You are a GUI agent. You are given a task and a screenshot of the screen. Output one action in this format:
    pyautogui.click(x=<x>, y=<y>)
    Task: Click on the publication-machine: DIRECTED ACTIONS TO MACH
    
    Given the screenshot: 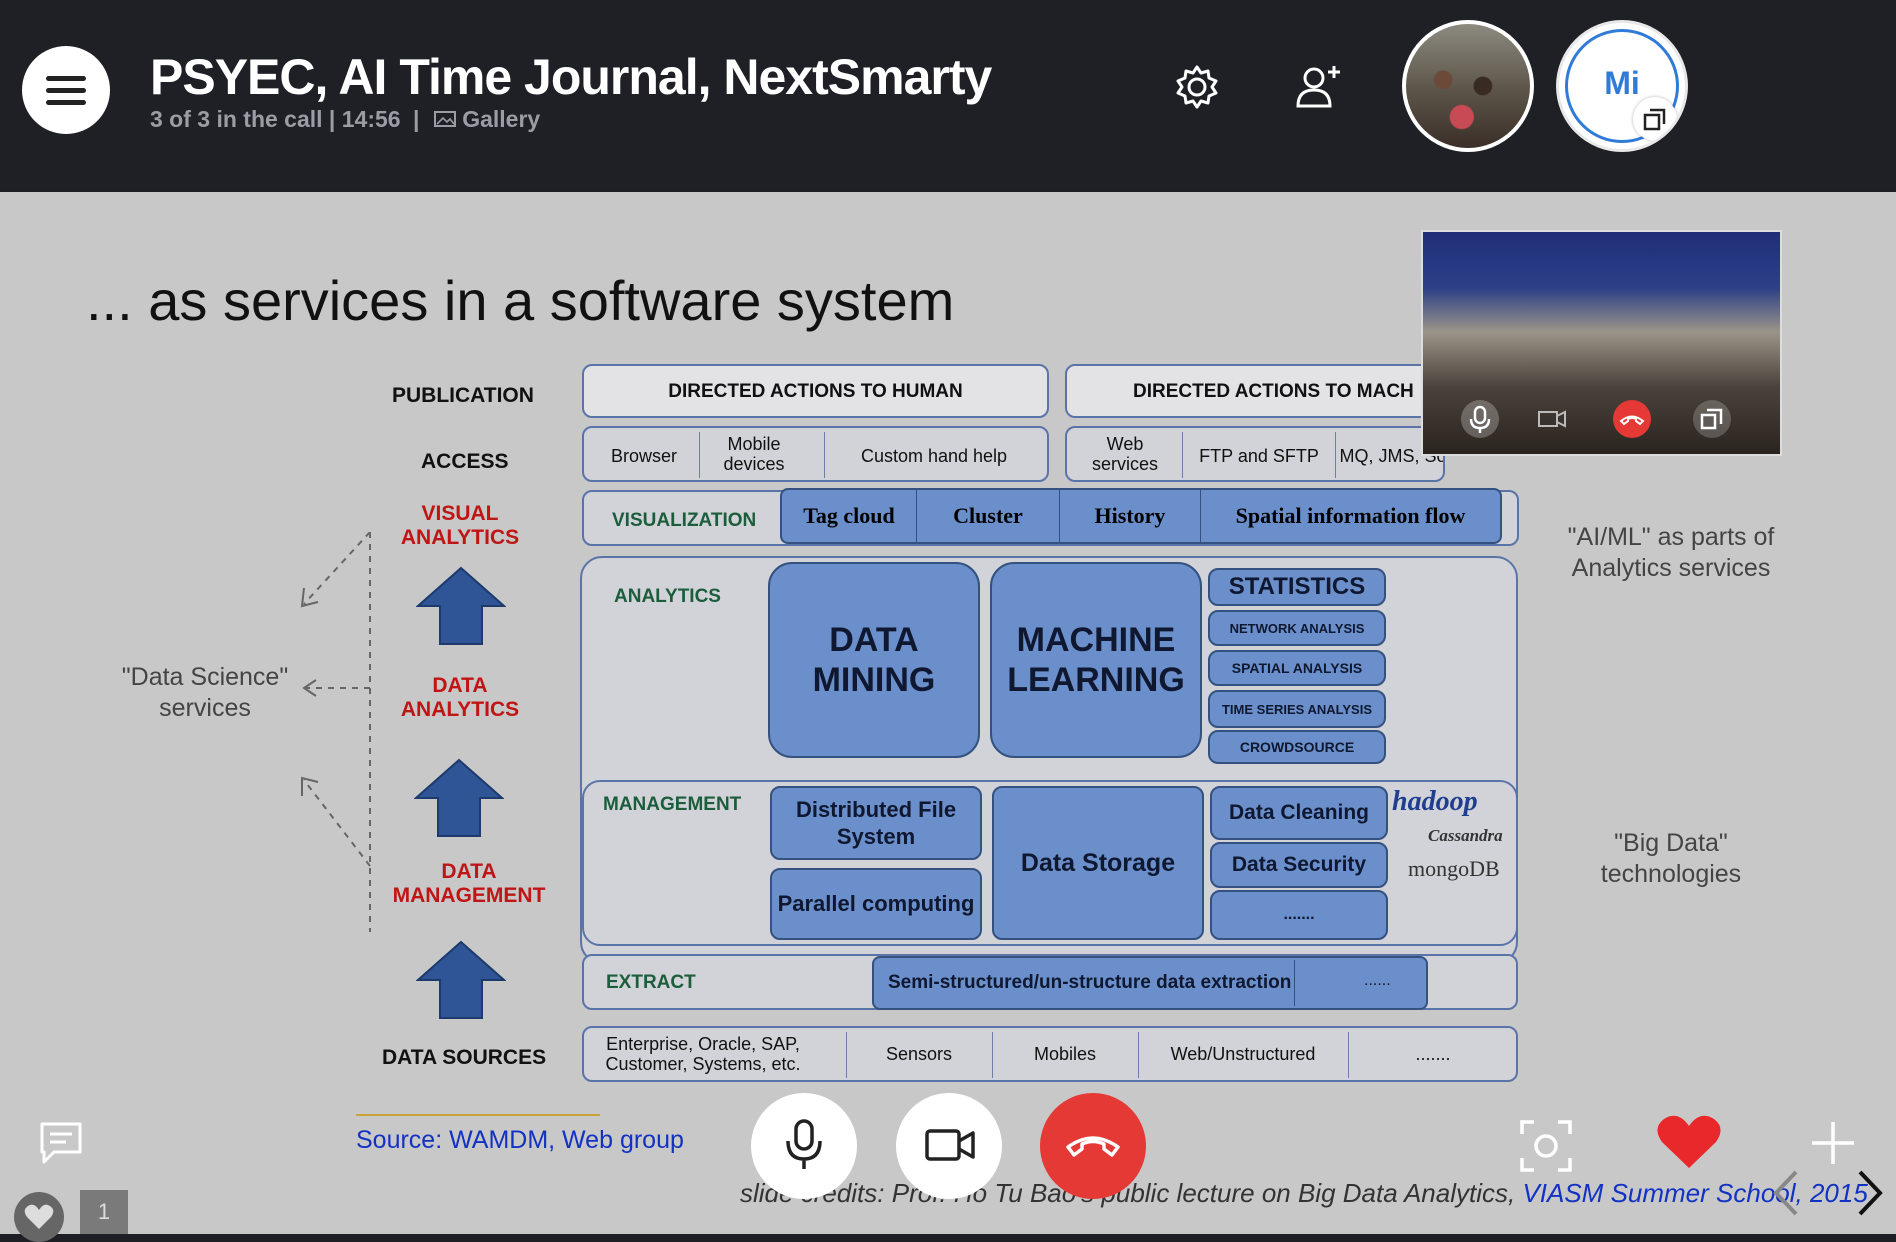 What is the action you would take?
    pyautogui.click(x=1255, y=391)
    